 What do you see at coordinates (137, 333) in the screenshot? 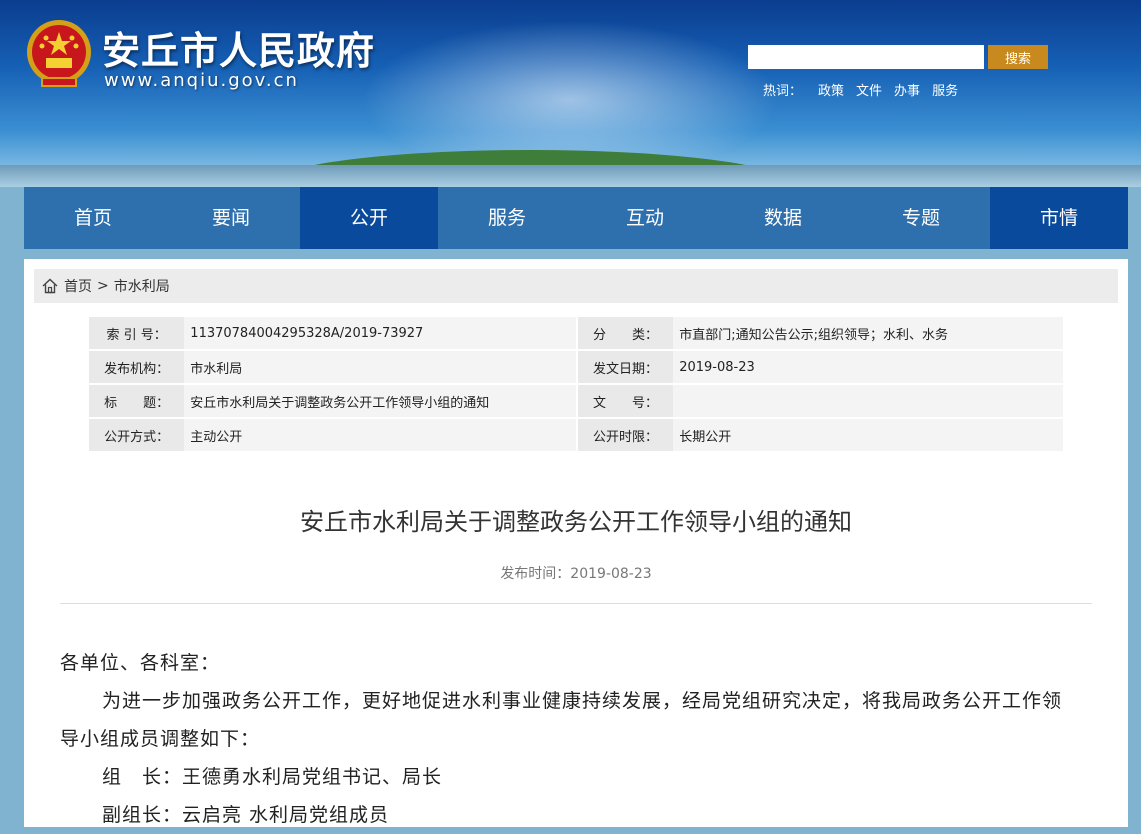
I see `meta-index-label: 索 引 号：` at bounding box center [137, 333].